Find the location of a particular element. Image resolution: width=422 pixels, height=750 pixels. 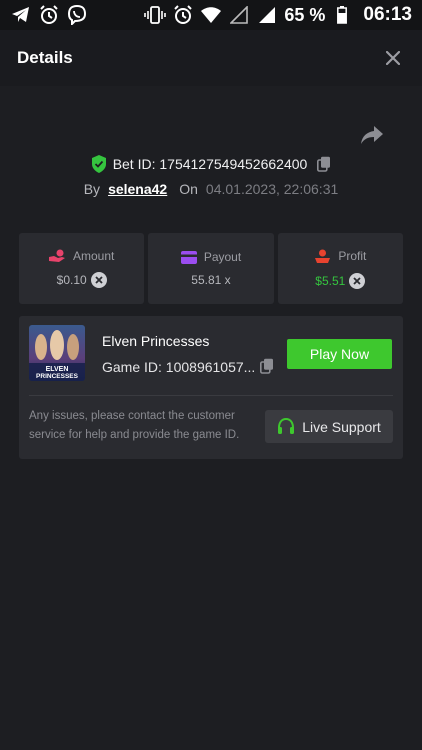

on-label: On is located at coordinates (188, 189).